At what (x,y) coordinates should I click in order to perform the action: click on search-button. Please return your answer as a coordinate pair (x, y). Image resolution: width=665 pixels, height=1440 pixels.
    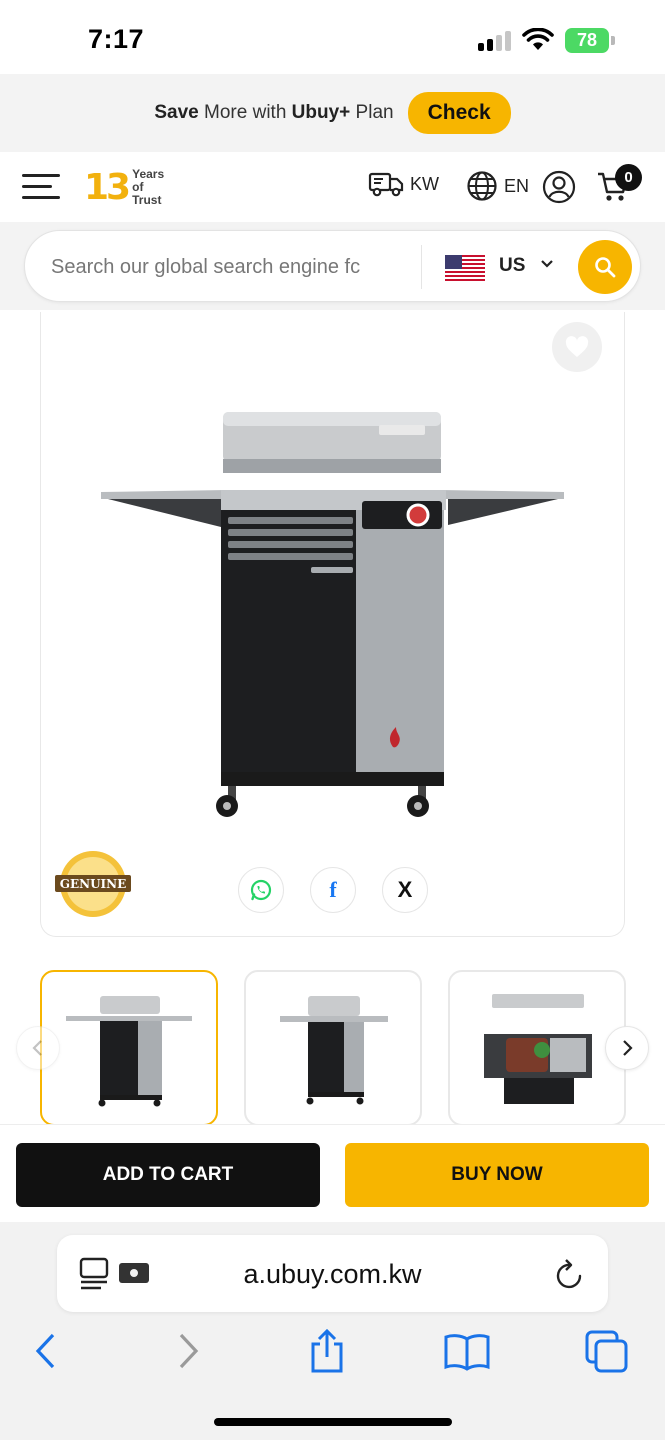
    Looking at the image, I should click on (605, 267).